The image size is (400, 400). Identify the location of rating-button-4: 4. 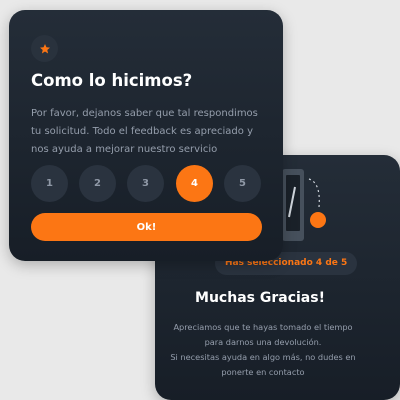
(194, 183).